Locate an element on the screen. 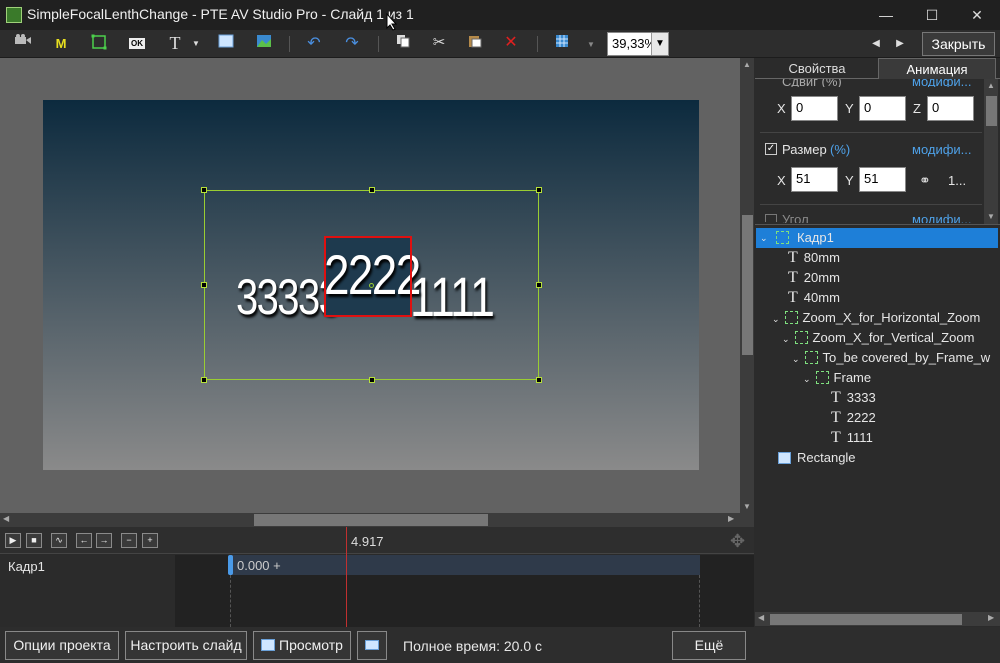  project-options-button: Опции проекта is located at coordinates (62, 645).